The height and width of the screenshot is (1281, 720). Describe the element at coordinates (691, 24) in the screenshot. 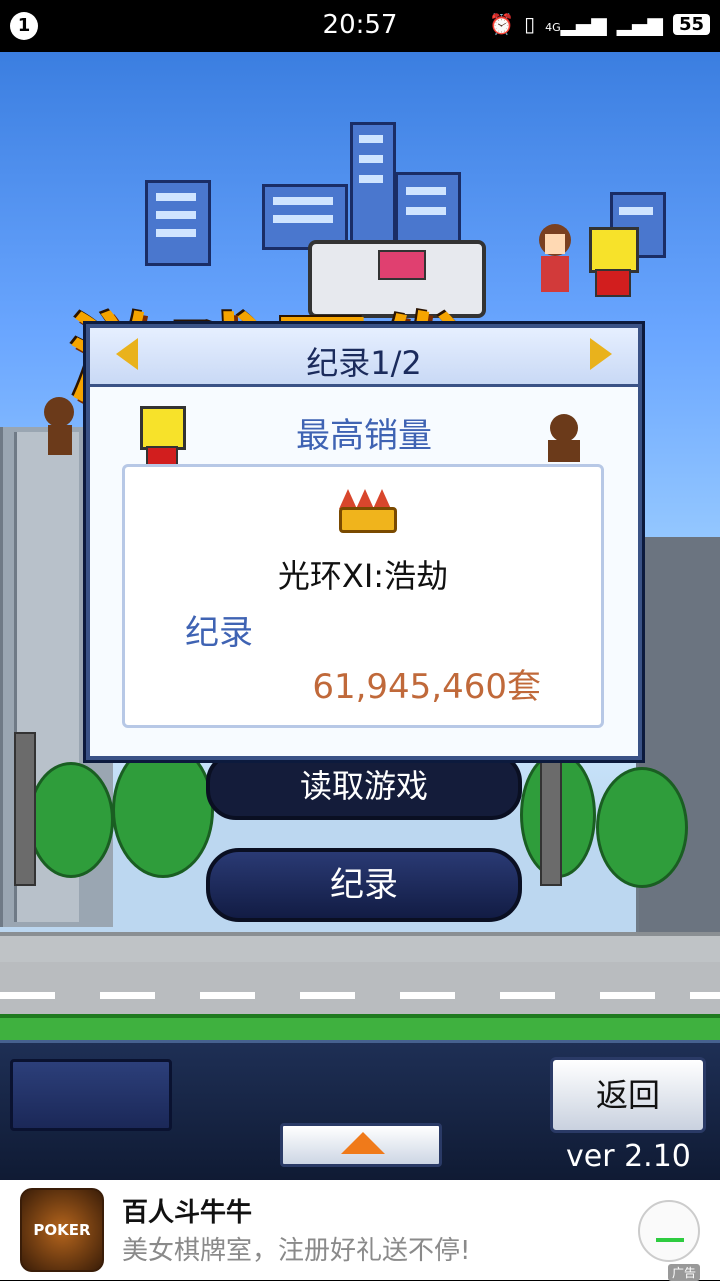

I see `battery-indicator: 55` at that location.